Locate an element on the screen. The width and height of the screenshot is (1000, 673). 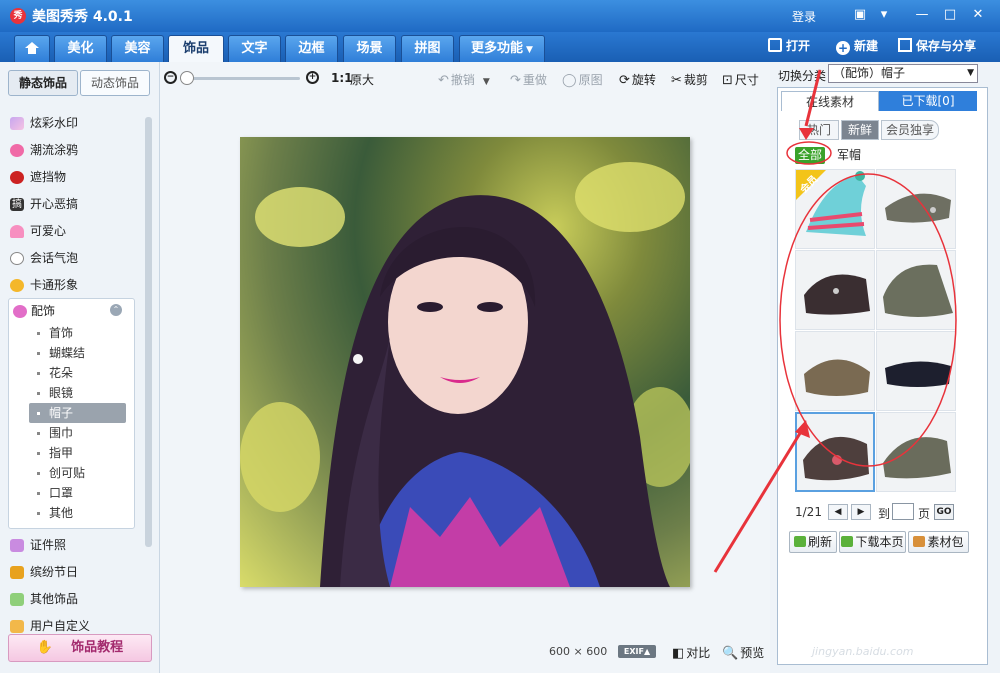
tab-downloaded: 已下载[0] is located at coordinates (928, 101).